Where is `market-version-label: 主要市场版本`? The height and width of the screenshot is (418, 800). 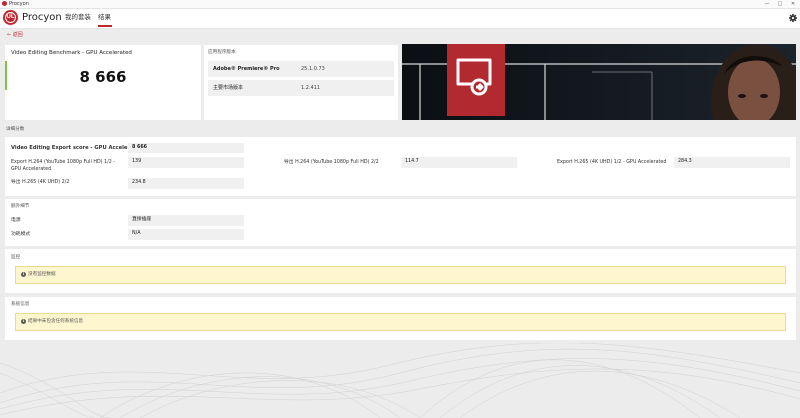
market-version-label: 主要市场版本 is located at coordinates (228, 88).